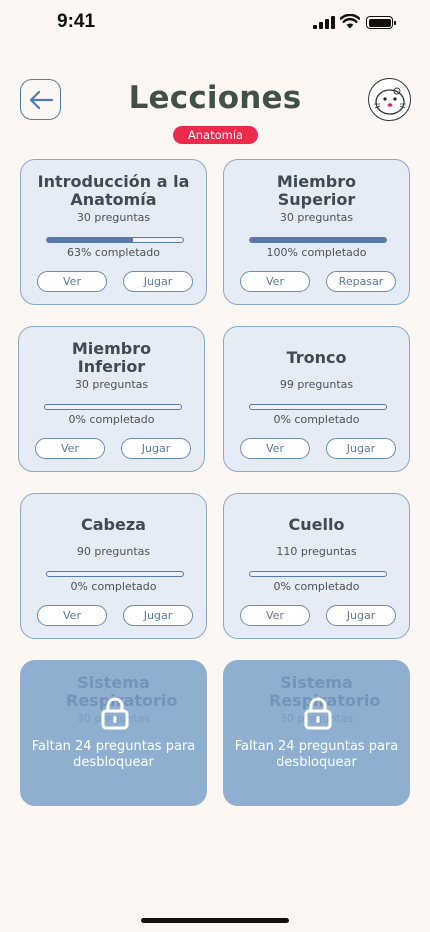 The width and height of the screenshot is (430, 932). What do you see at coordinates (316, 384) in the screenshot?
I see `question-count: 99 preguntas` at bounding box center [316, 384].